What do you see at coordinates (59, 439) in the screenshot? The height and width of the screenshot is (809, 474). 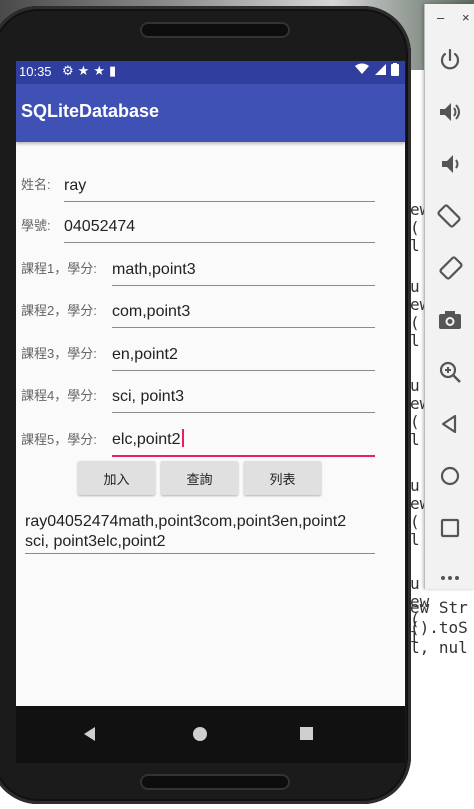 I see `course5-label: 課程5，學分:` at bounding box center [59, 439].